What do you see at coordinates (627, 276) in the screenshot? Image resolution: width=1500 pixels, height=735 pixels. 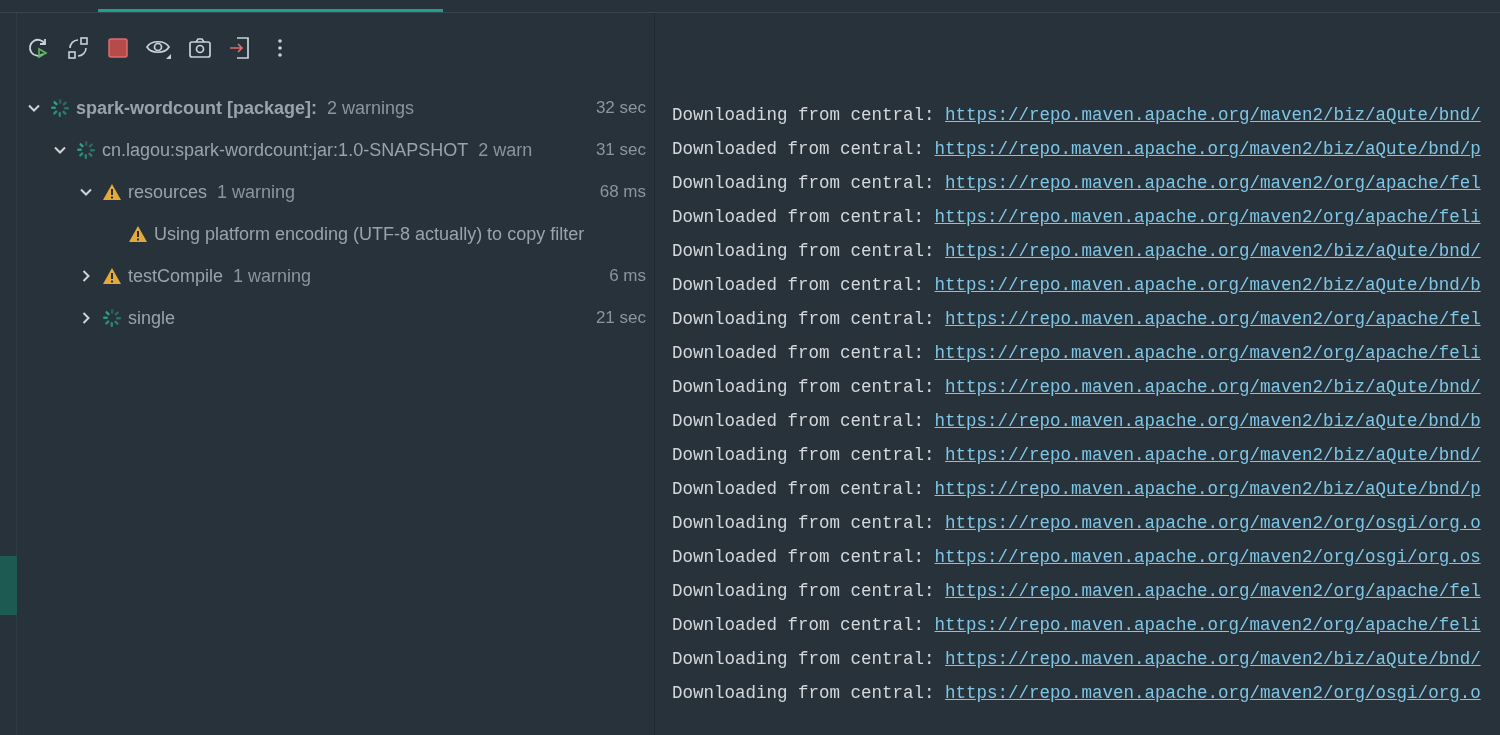 I see `node-time: 6 ms` at bounding box center [627, 276].